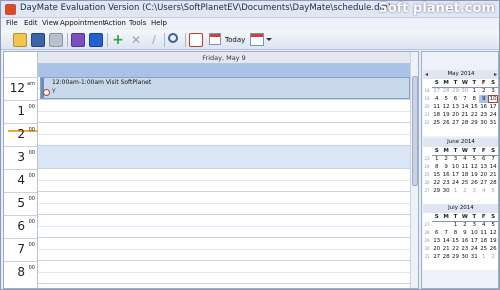 This screenshot has height=290, width=500. Describe the element at coordinates (118, 40) in the screenshot. I see `add-icon: +` at that location.